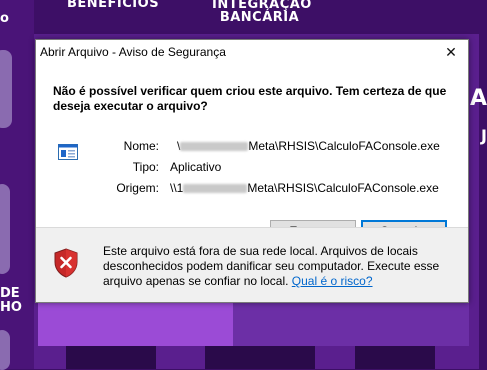 This screenshot has width=487, height=370. I want to click on side-label-line1: DE, so click(10, 293).